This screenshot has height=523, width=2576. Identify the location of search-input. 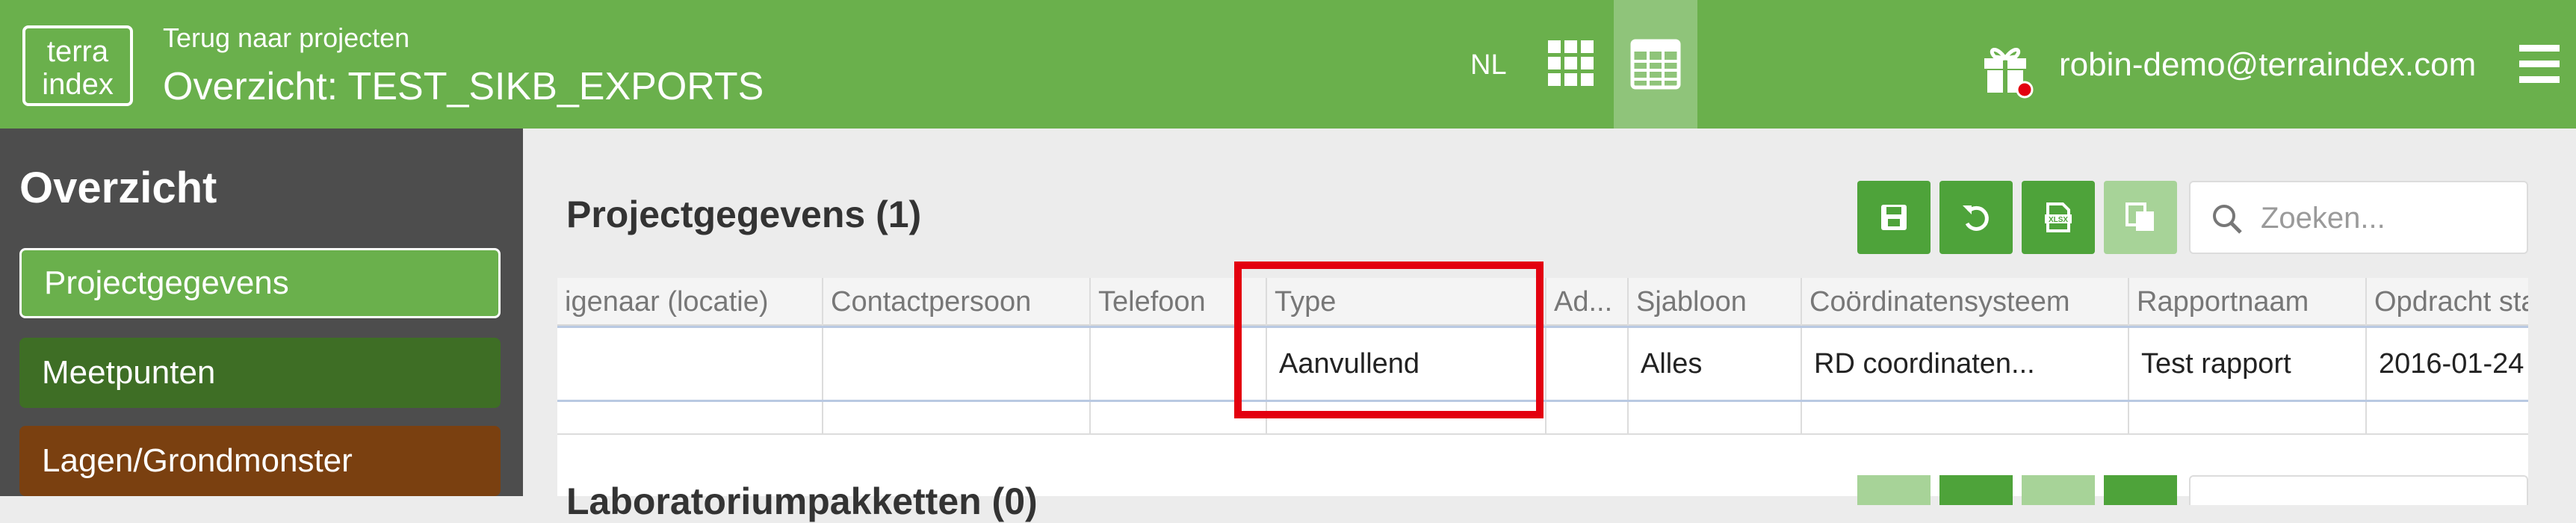
(2388, 218).